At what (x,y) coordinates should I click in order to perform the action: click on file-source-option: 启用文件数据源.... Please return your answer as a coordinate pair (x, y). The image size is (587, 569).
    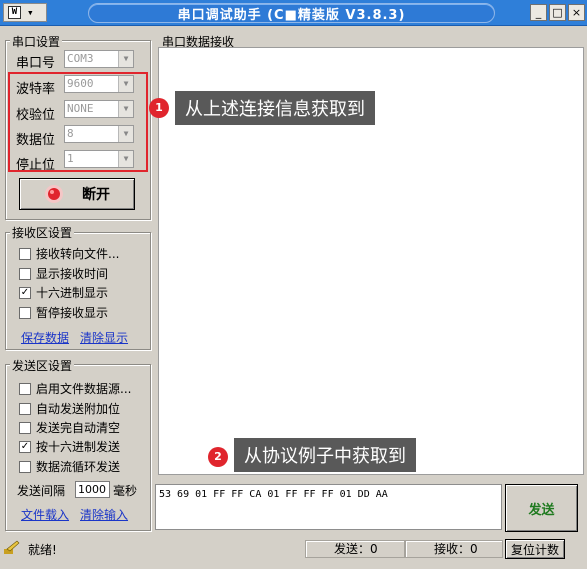
    Looking at the image, I should click on (75, 388).